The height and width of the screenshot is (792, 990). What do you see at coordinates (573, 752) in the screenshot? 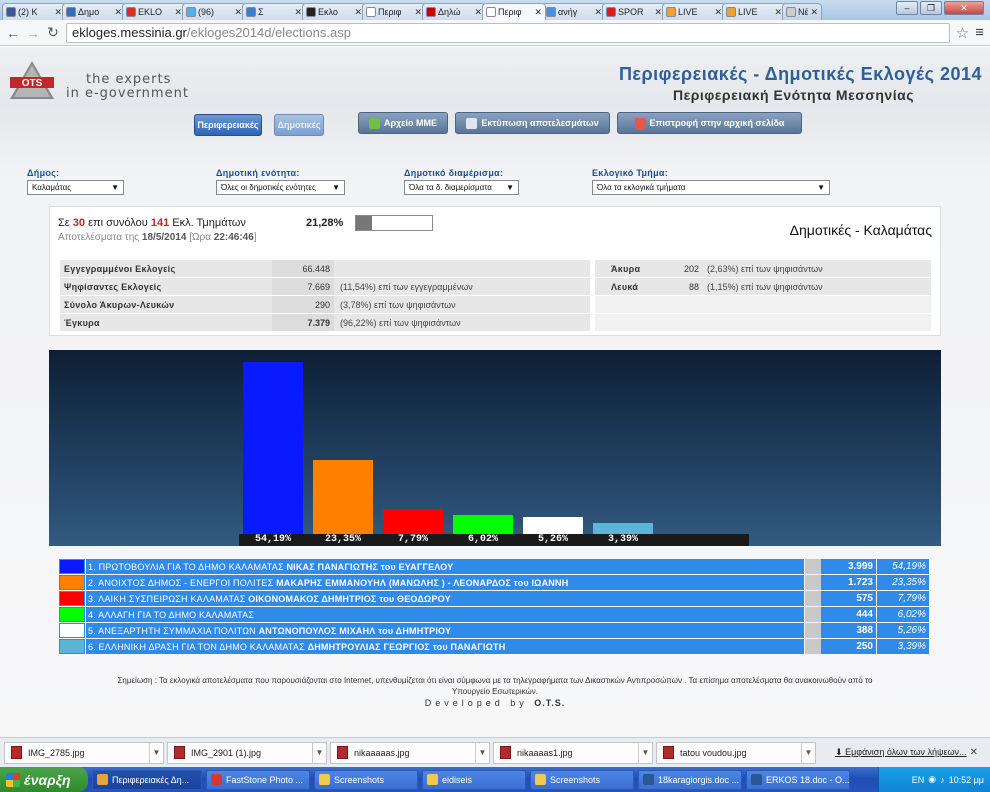
I see `download-item: nikaaaas1.jpg ▼` at bounding box center [573, 752].